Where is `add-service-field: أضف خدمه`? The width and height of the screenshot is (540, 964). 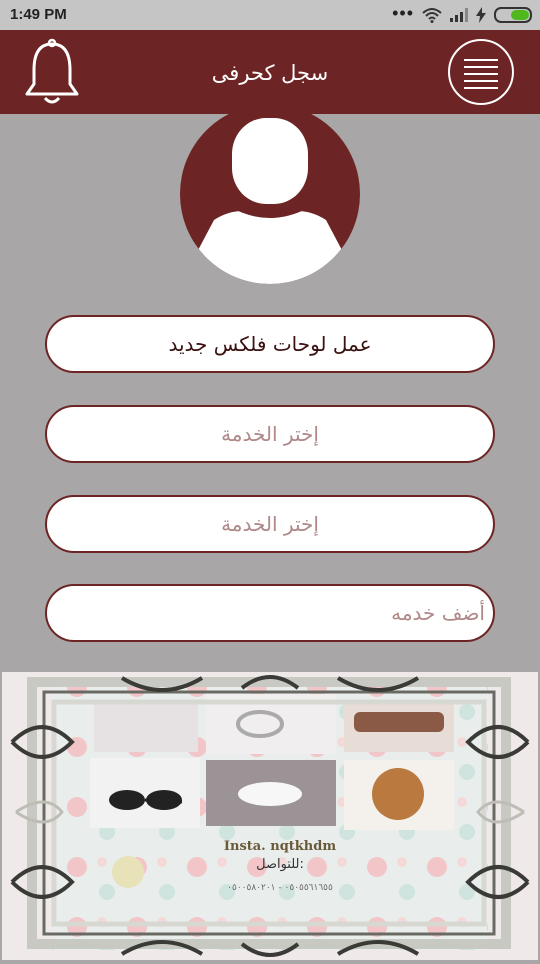
add-service-field: أضف خدمه is located at coordinates (270, 613).